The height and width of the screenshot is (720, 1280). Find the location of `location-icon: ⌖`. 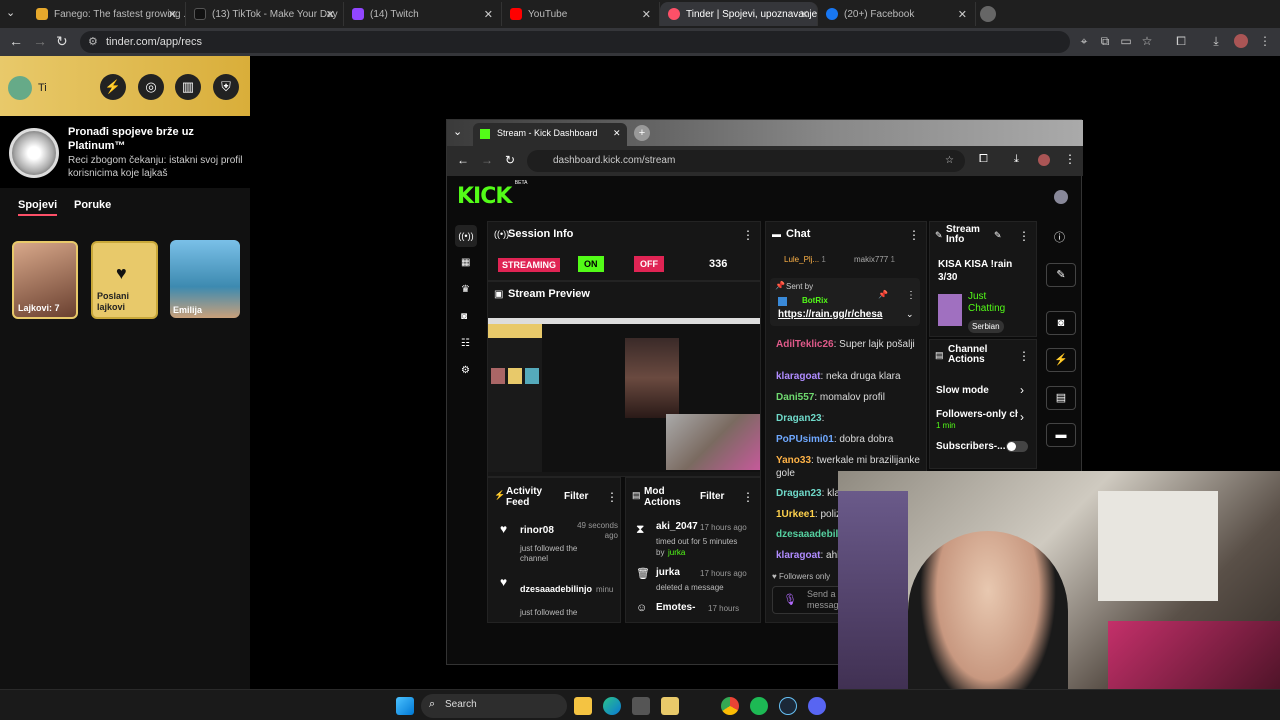

location-icon: ⌖ is located at coordinates (1084, 41).